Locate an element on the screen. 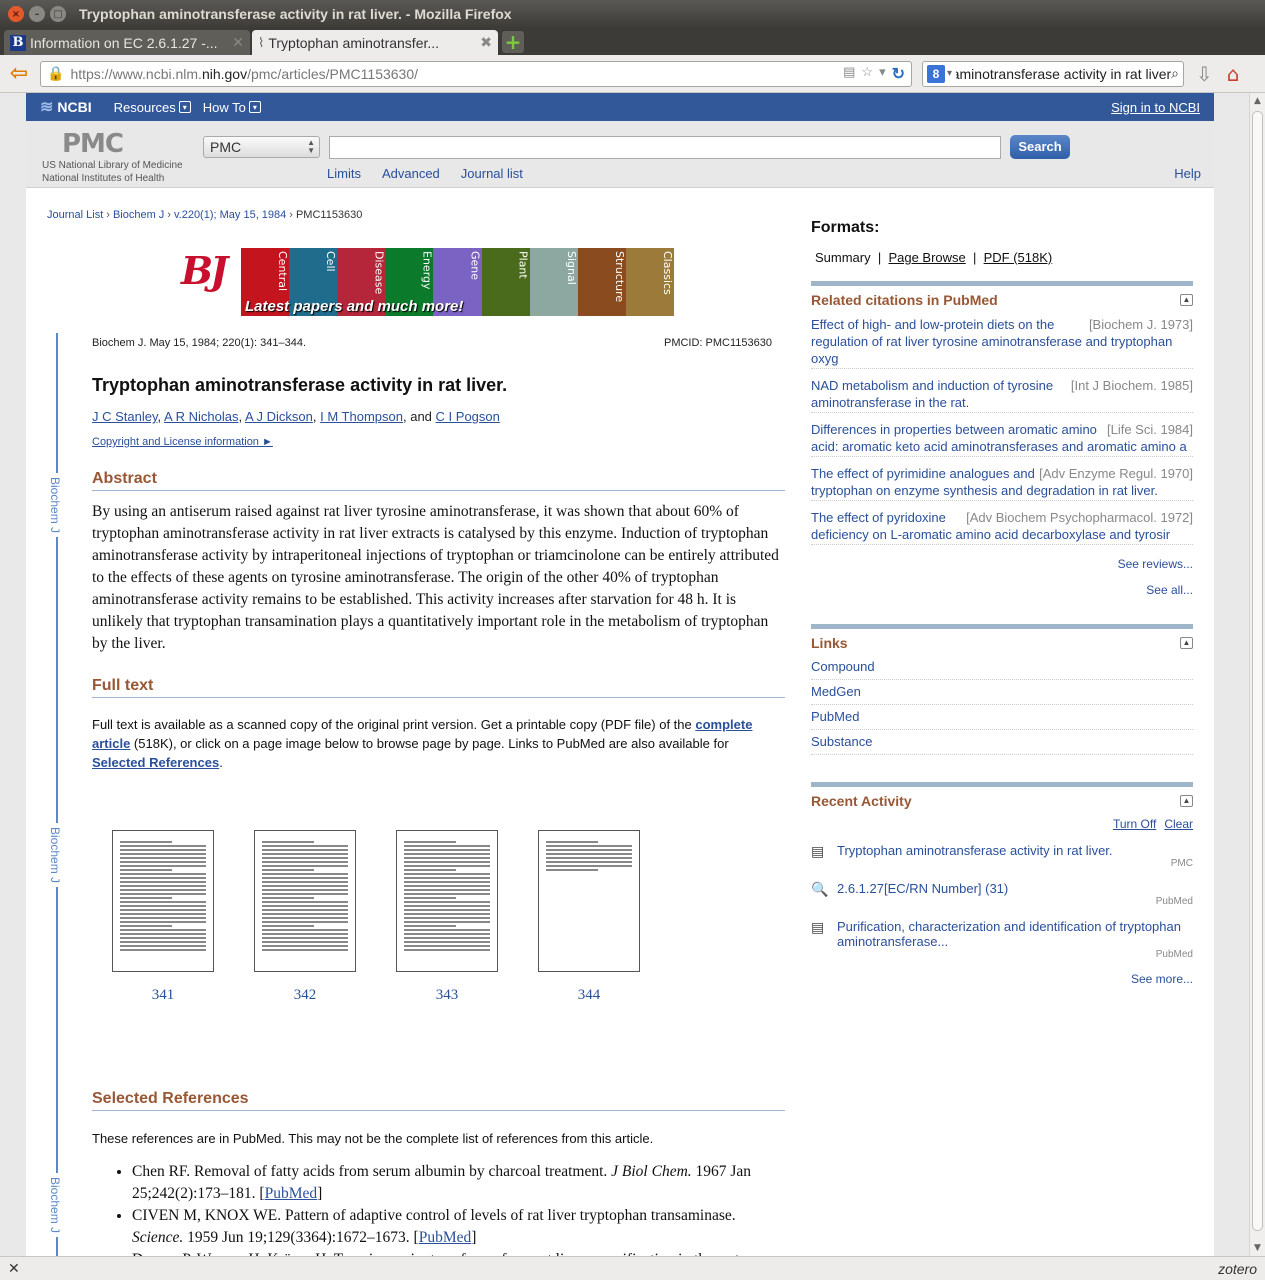  zotero-label: zotero is located at coordinates (1237, 1269).